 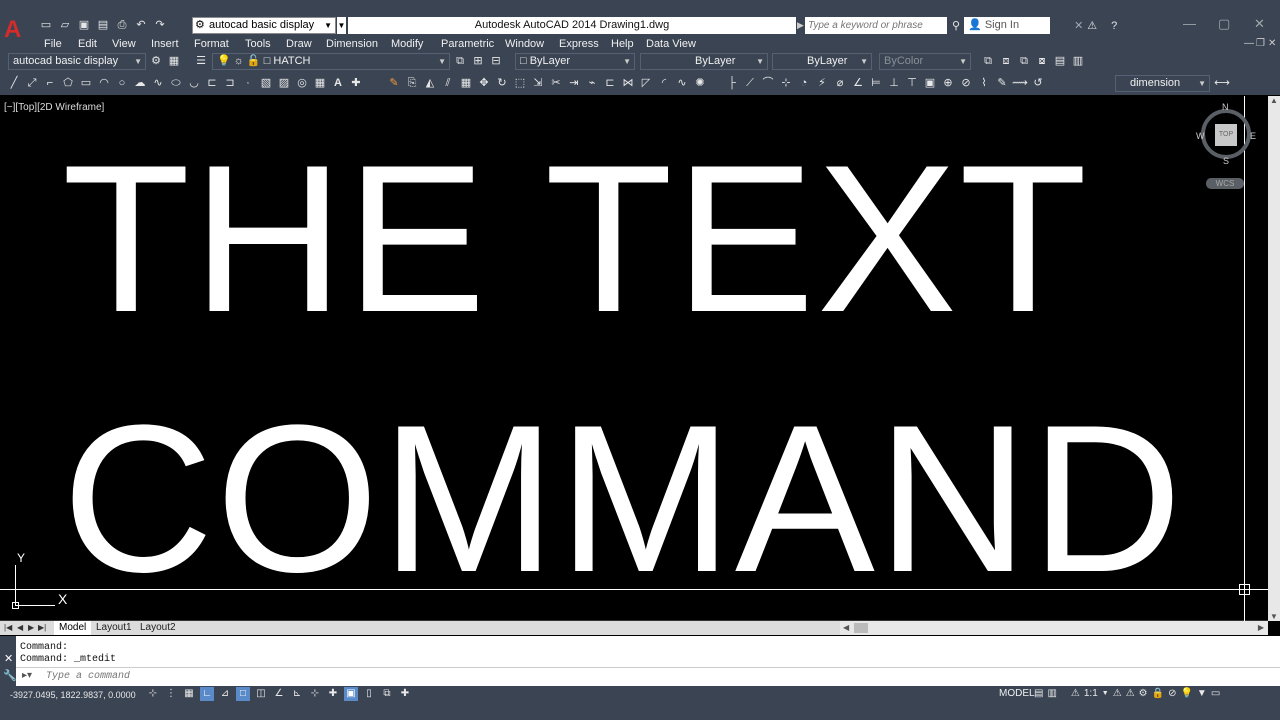 I want to click on plotstyle-select: ByColor ▼, so click(x=925, y=61).